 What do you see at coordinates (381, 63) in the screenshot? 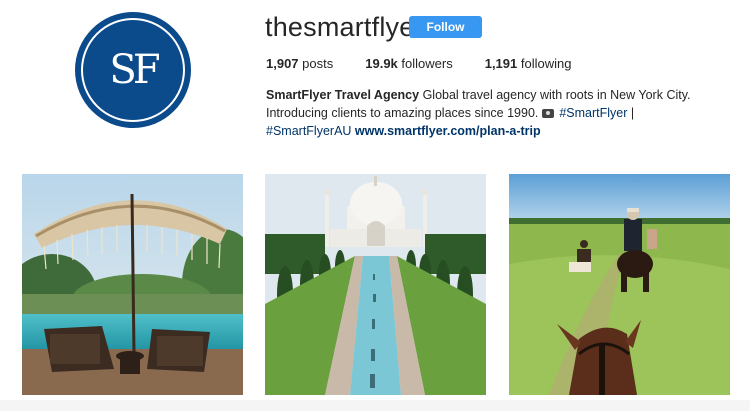
I see `followers-value: 19.9k` at bounding box center [381, 63].